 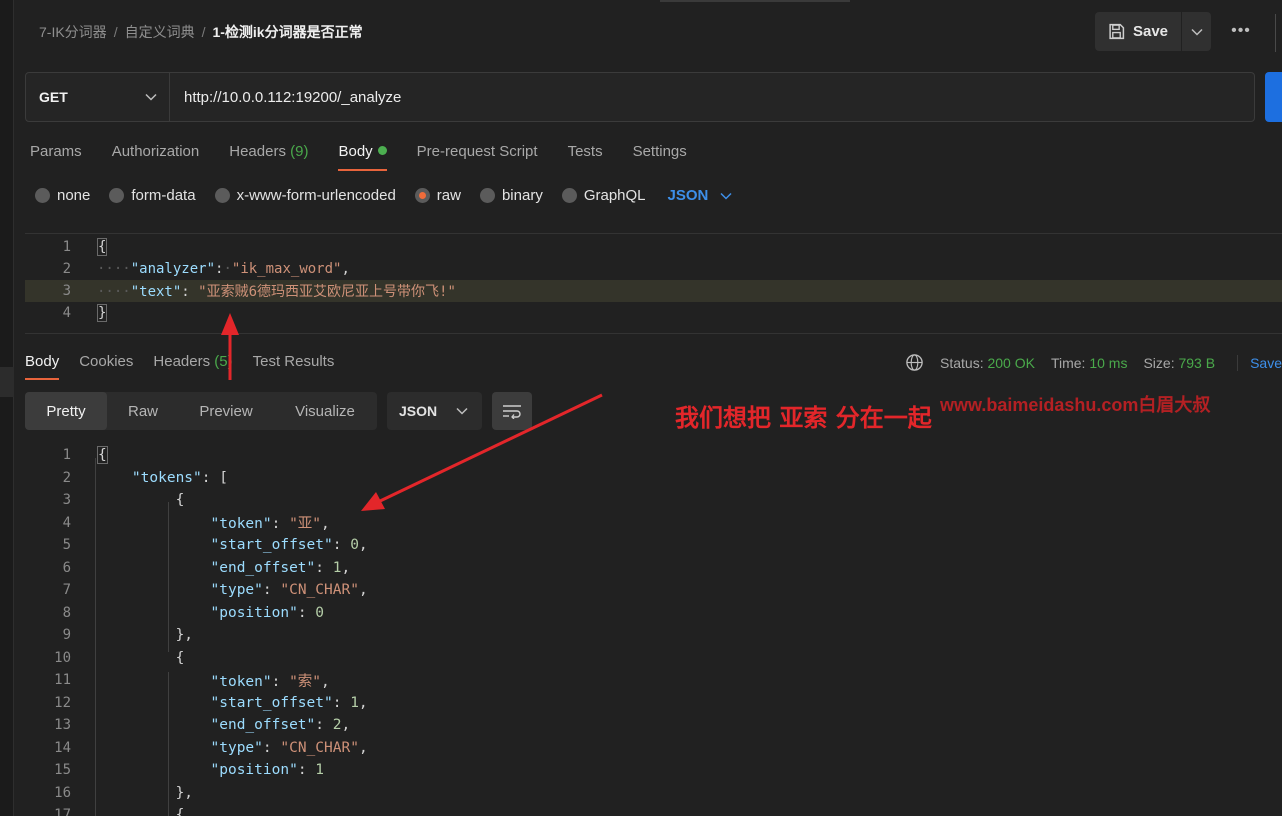 What do you see at coordinates (226, 411) in the screenshot?
I see `view-preview: Preview` at bounding box center [226, 411].